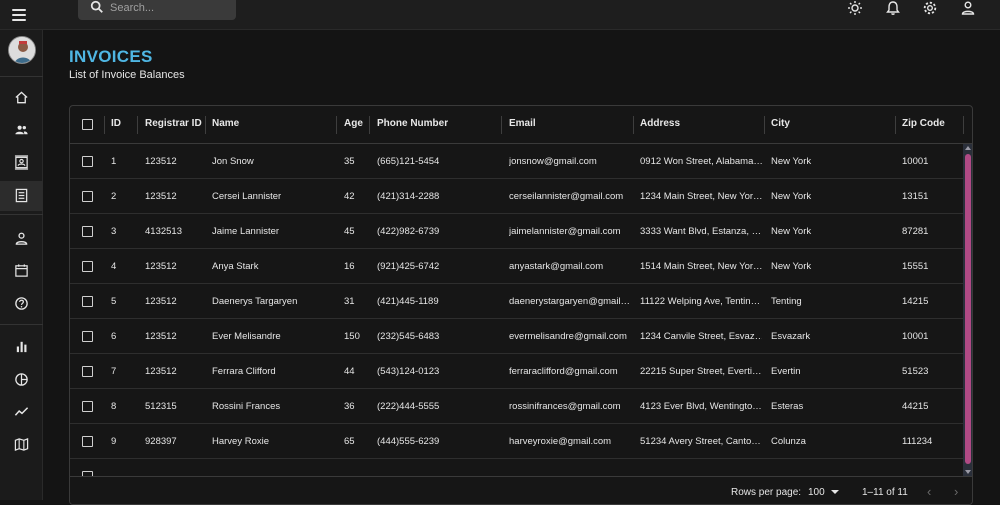 The height and width of the screenshot is (505, 1000). Describe the element at coordinates (170, 8) in the screenshot. I see `search-input` at that location.